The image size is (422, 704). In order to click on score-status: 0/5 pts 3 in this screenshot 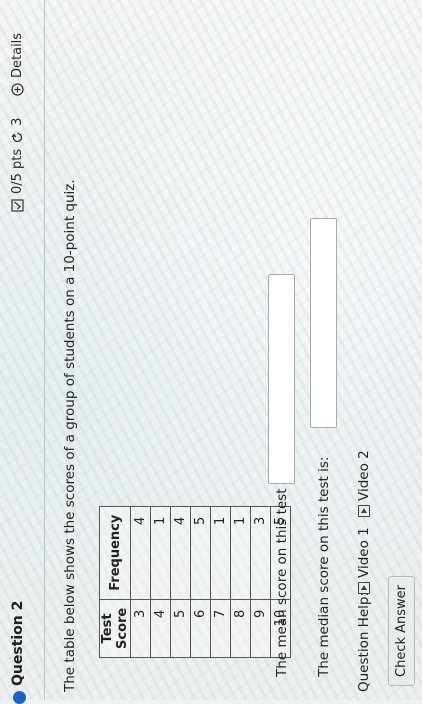, I will do `click(17, 165)`.